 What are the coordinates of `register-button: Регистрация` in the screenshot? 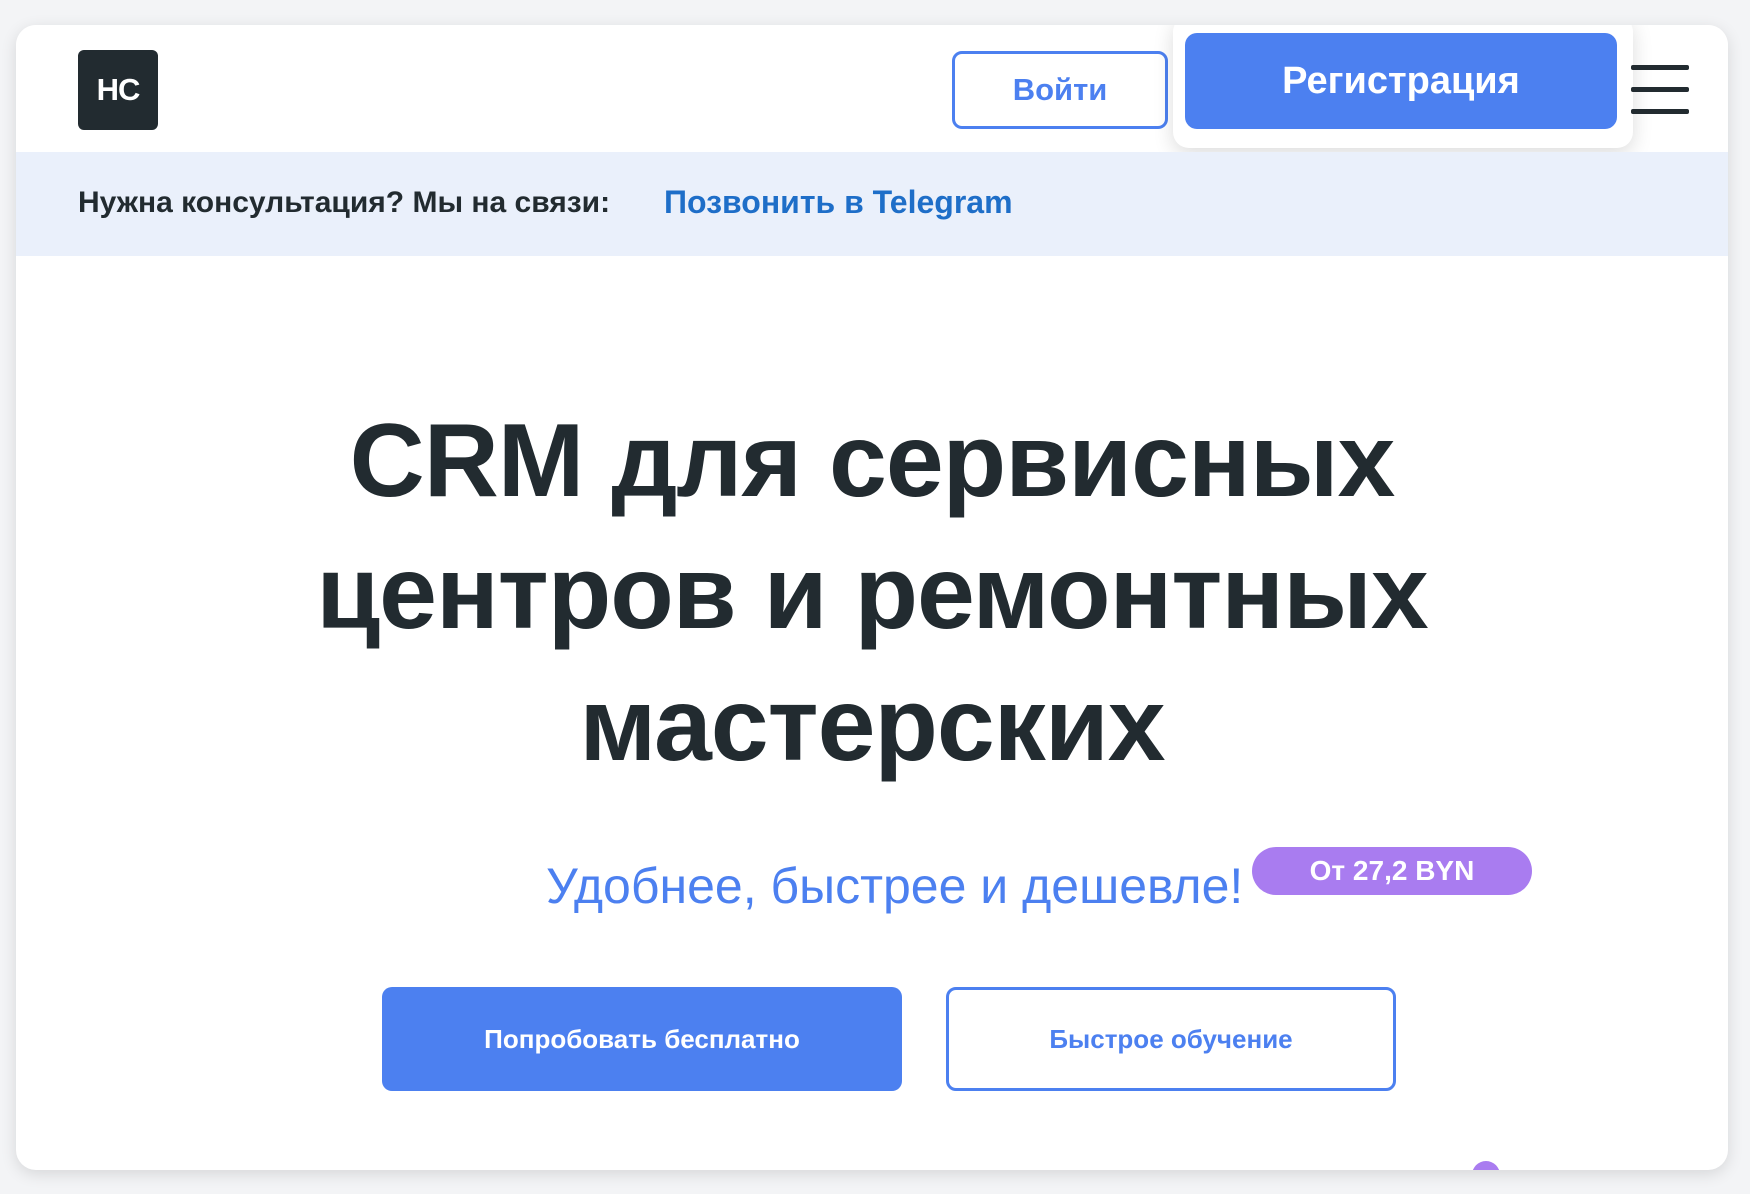 It's located at (1401, 81).